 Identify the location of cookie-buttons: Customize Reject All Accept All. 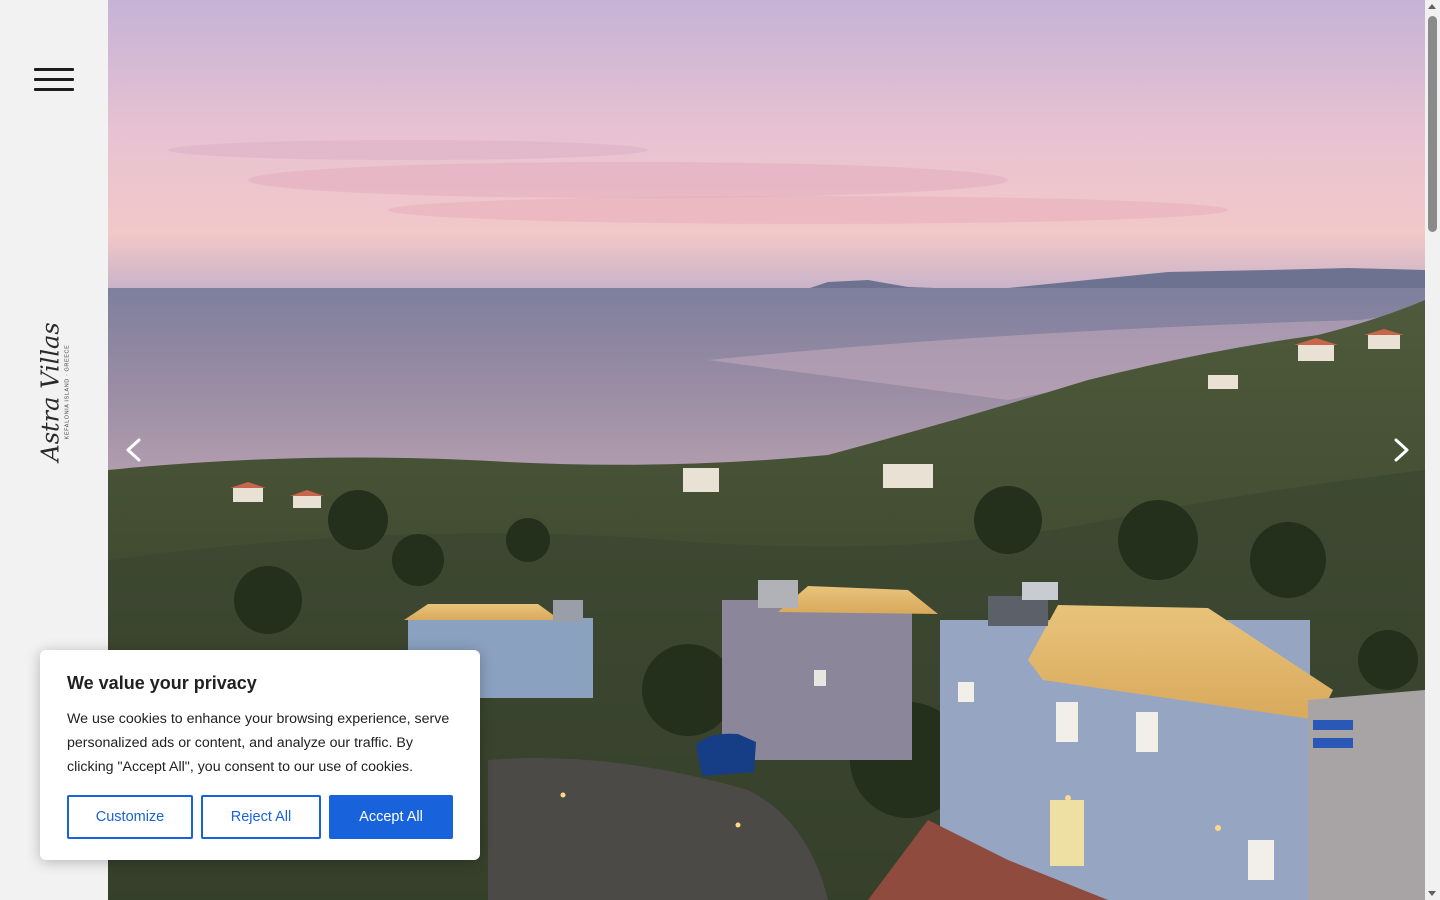
(260, 817).